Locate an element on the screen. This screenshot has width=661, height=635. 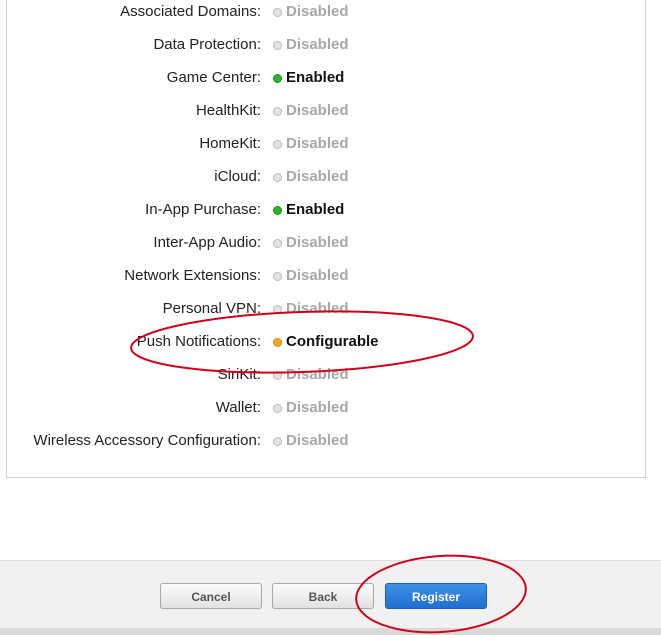
footer-bottom-strip is located at coordinates (330, 631).